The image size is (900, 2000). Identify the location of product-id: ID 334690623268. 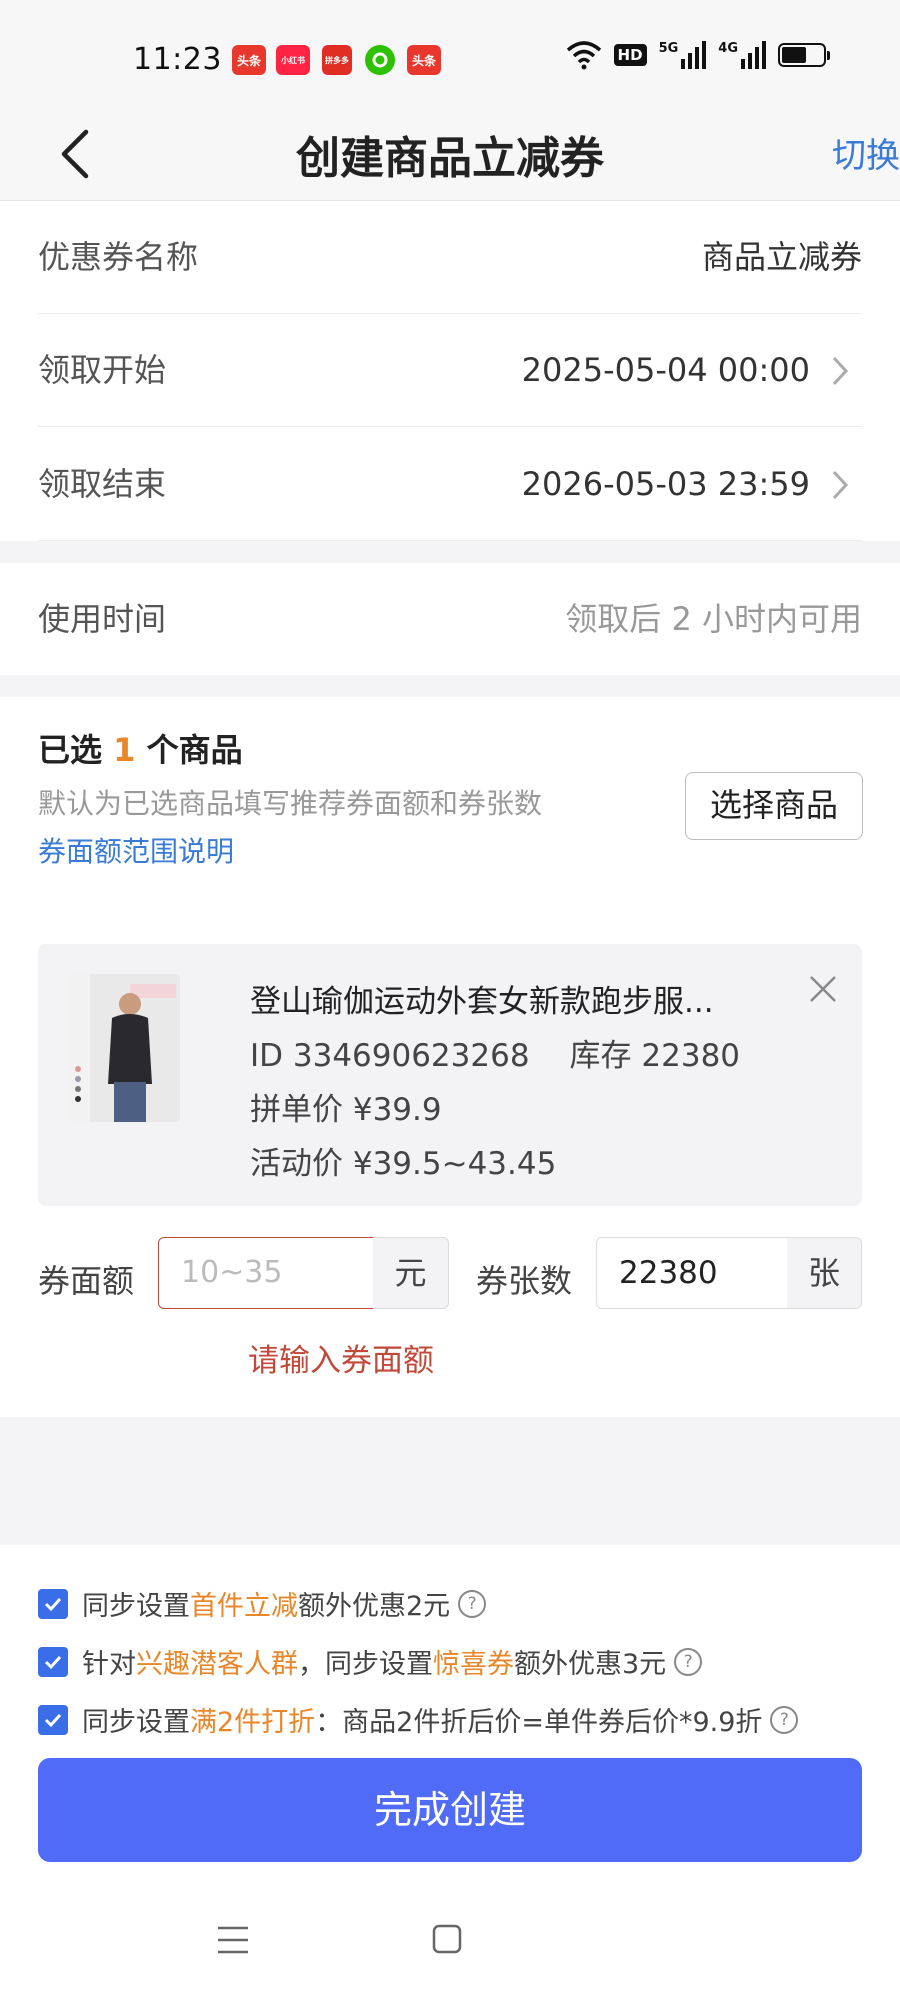
(390, 1056).